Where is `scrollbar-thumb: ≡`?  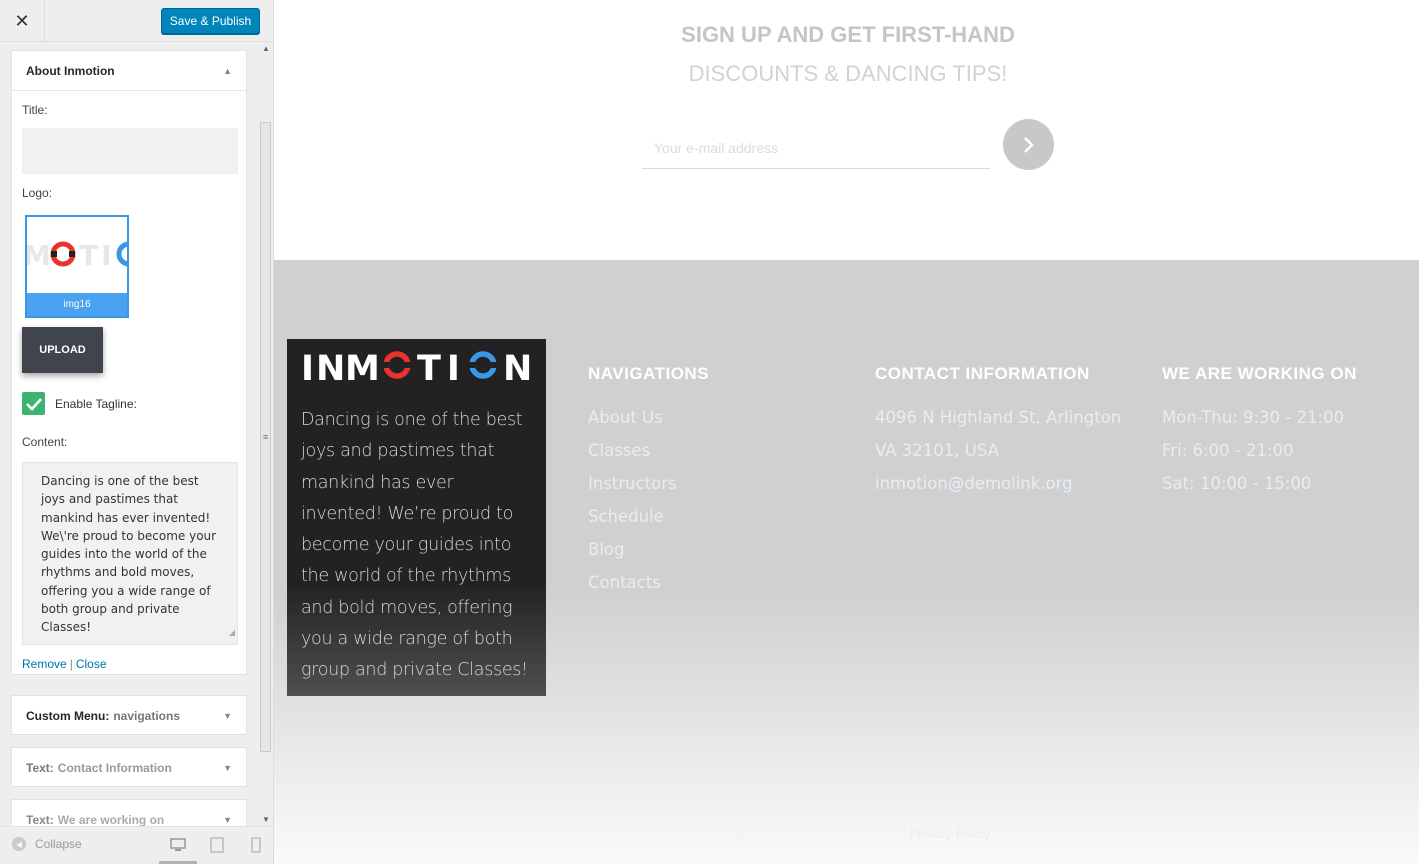 scrollbar-thumb: ≡ is located at coordinates (265, 437).